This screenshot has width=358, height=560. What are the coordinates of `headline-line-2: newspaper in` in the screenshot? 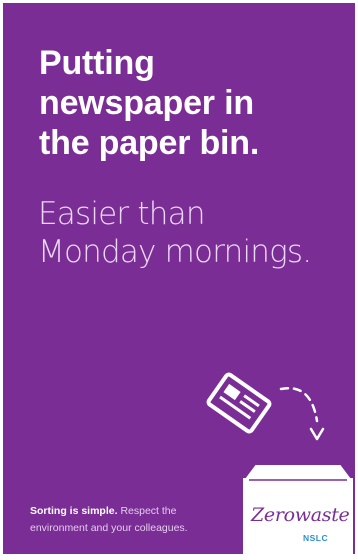 It's located at (146, 103).